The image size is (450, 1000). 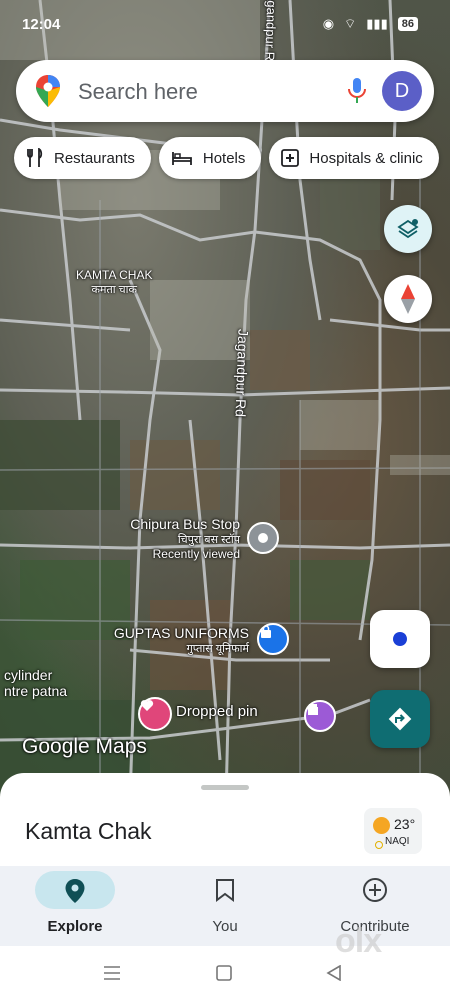 What do you see at coordinates (75, 891) in the screenshot?
I see `explore-pin-icon` at bounding box center [75, 891].